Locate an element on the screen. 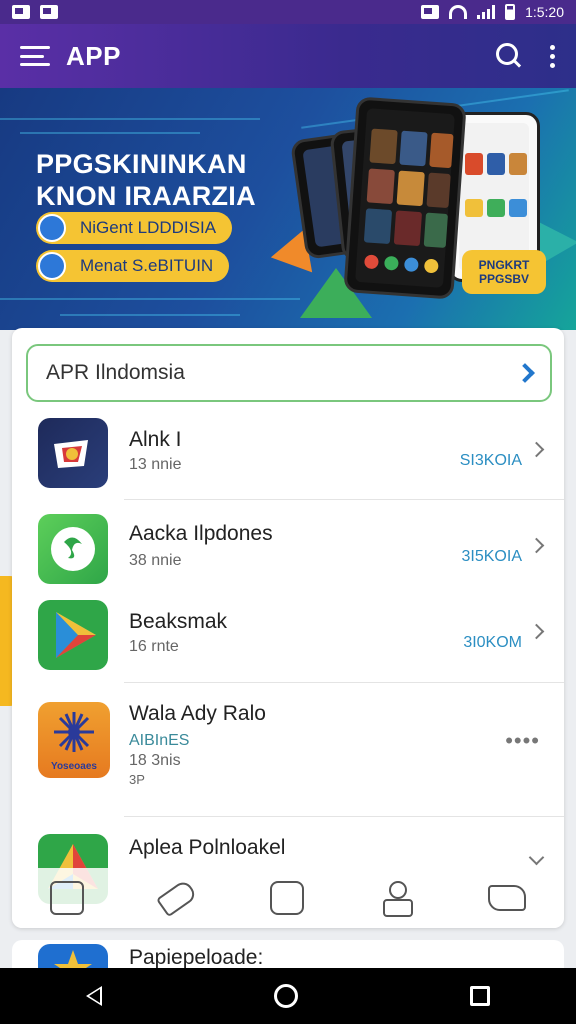 This screenshot has width=576, height=1024. status-right: 1:5:20 is located at coordinates (492, 12).